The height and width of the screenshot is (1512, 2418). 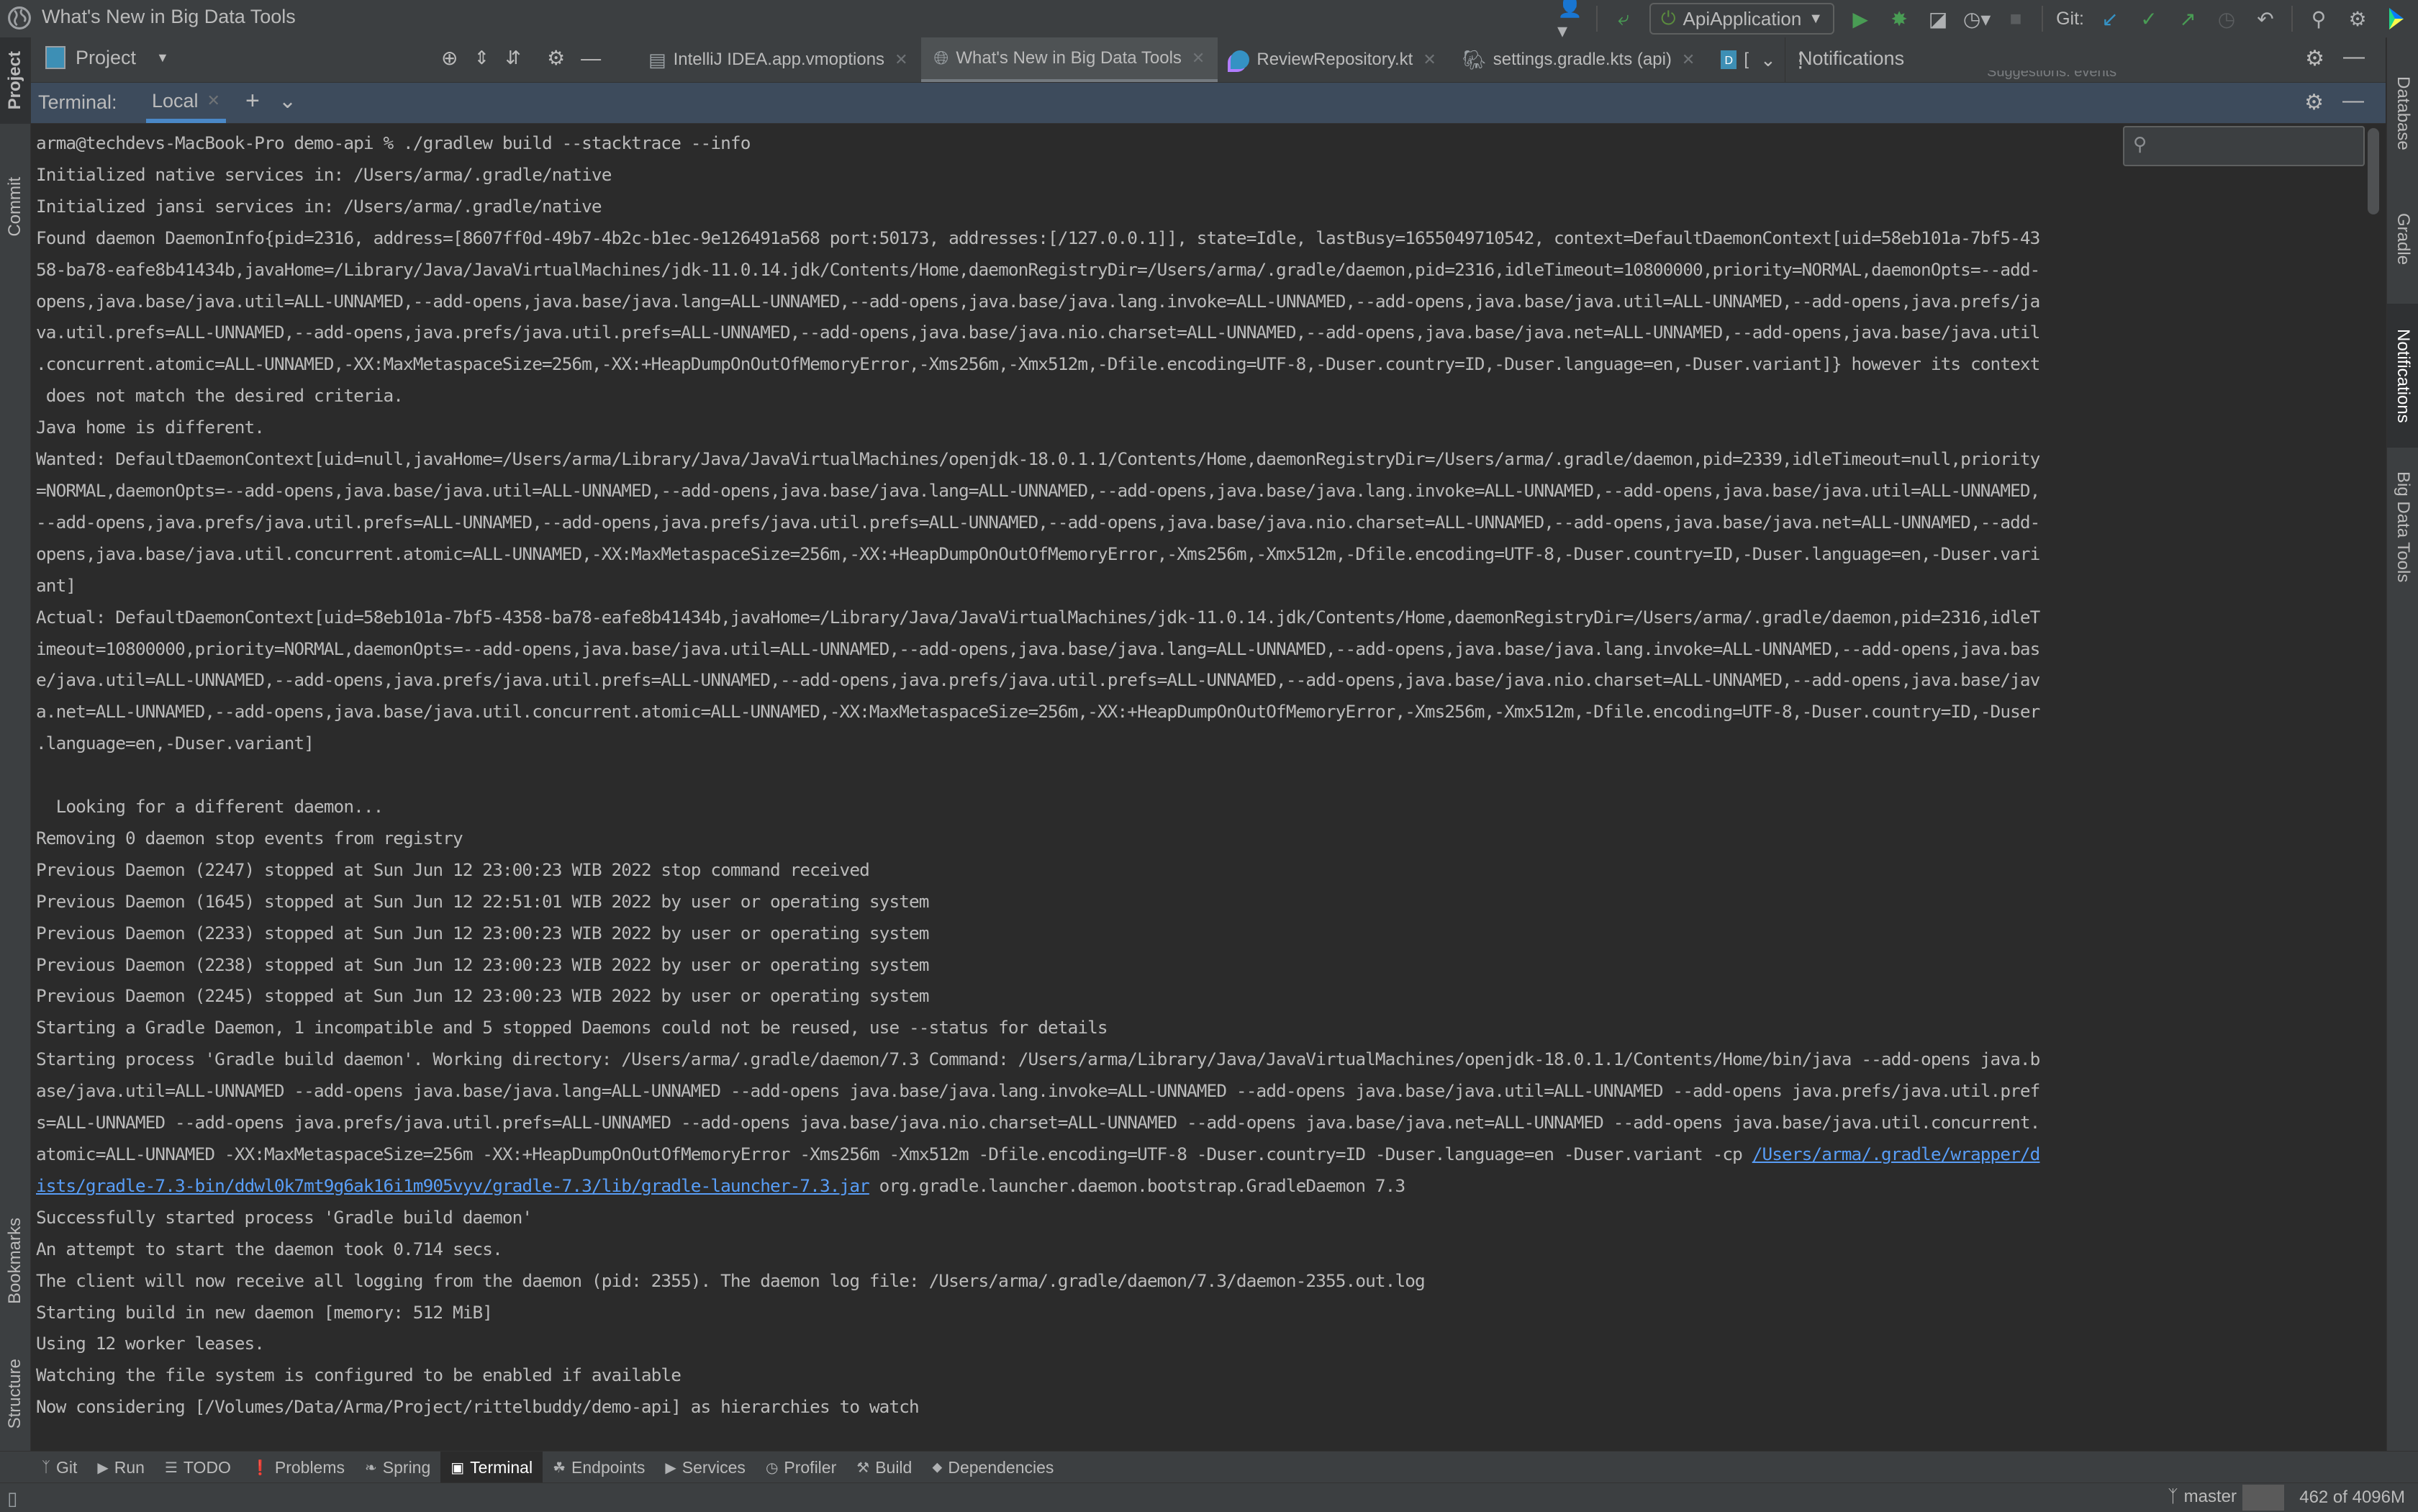 What do you see at coordinates (2210, 1497) in the screenshot?
I see `git-branch-name: master` at bounding box center [2210, 1497].